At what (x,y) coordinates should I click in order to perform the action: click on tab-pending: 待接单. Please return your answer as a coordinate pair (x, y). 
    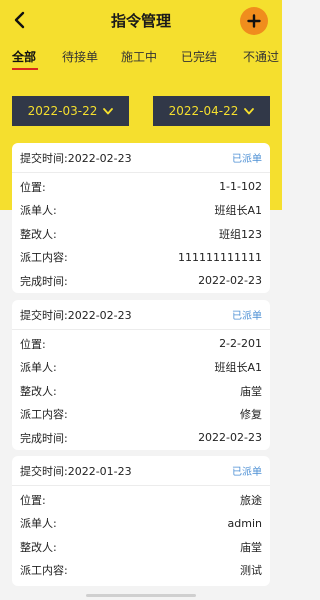
    Looking at the image, I should click on (80, 56).